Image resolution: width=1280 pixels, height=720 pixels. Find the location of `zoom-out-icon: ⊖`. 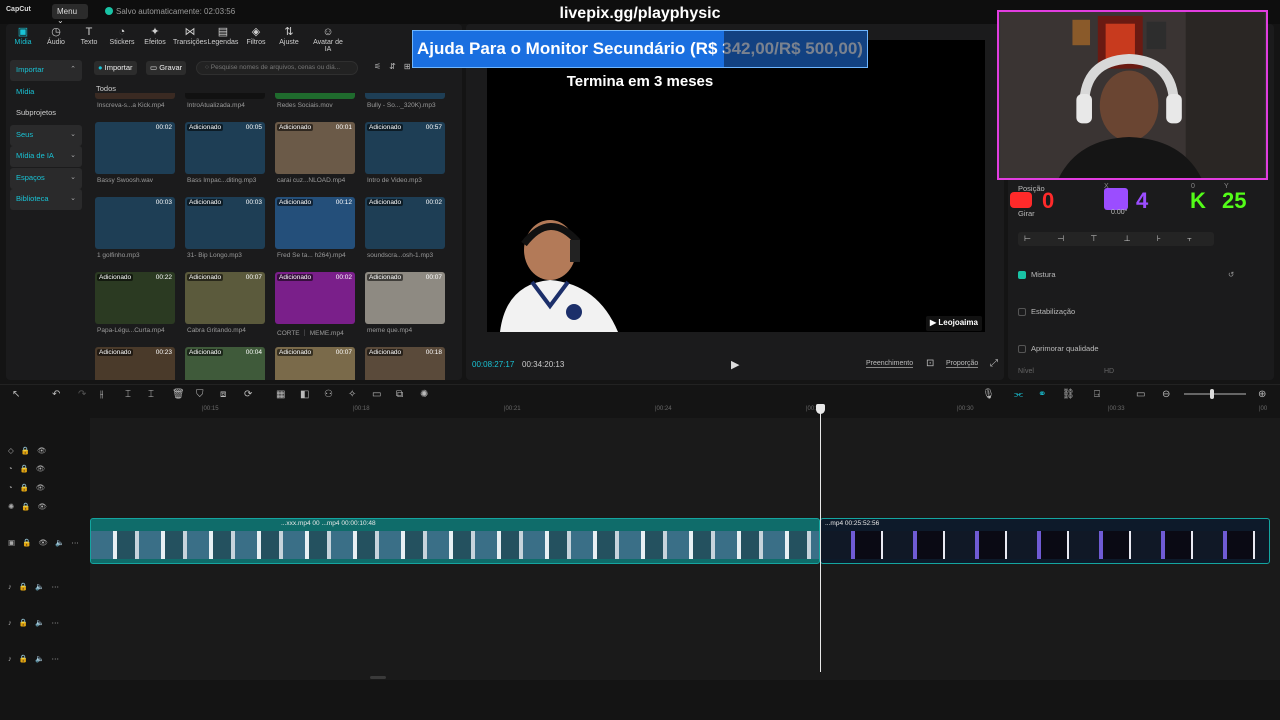

zoom-out-icon: ⊖ is located at coordinates (1166, 394).